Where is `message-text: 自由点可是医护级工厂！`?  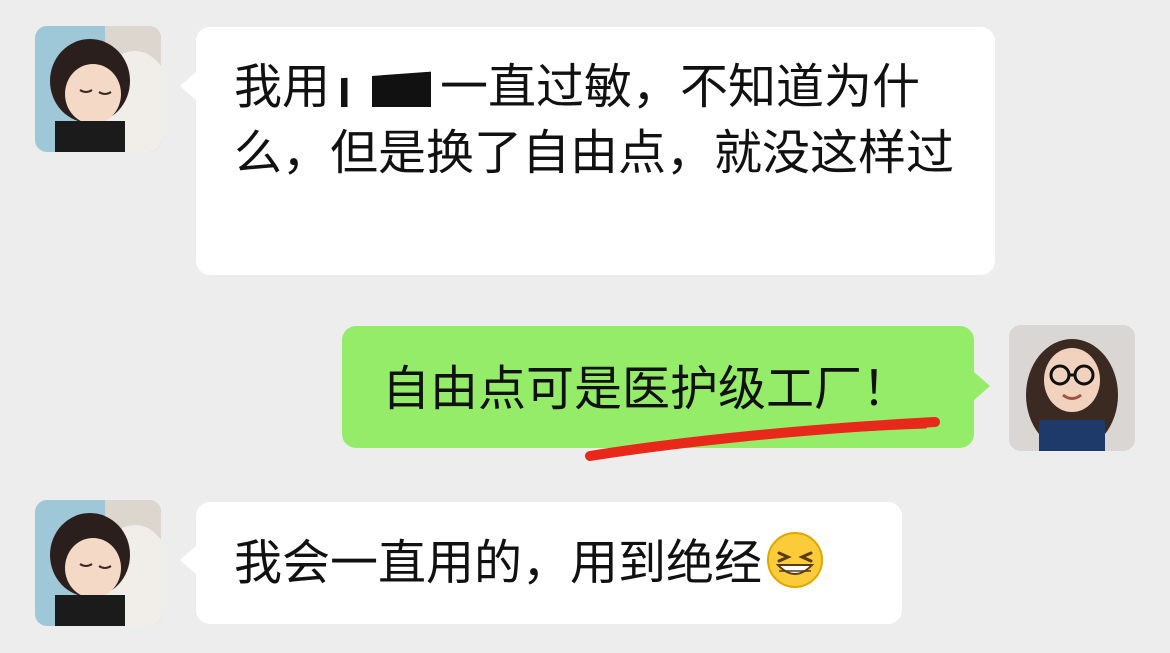
message-text: 自由点可是医护级工厂！ is located at coordinates (646, 389).